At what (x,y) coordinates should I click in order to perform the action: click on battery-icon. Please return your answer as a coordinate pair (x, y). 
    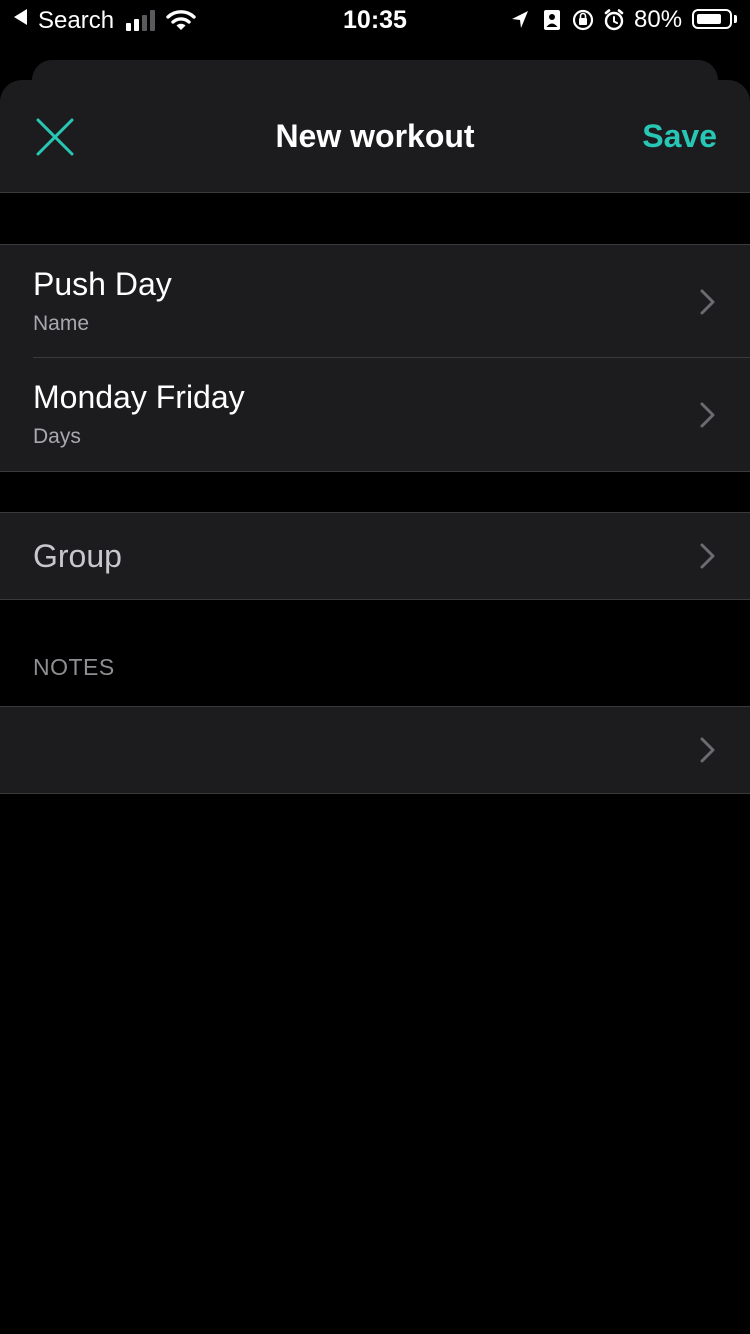
    Looking at the image, I should click on (712, 19).